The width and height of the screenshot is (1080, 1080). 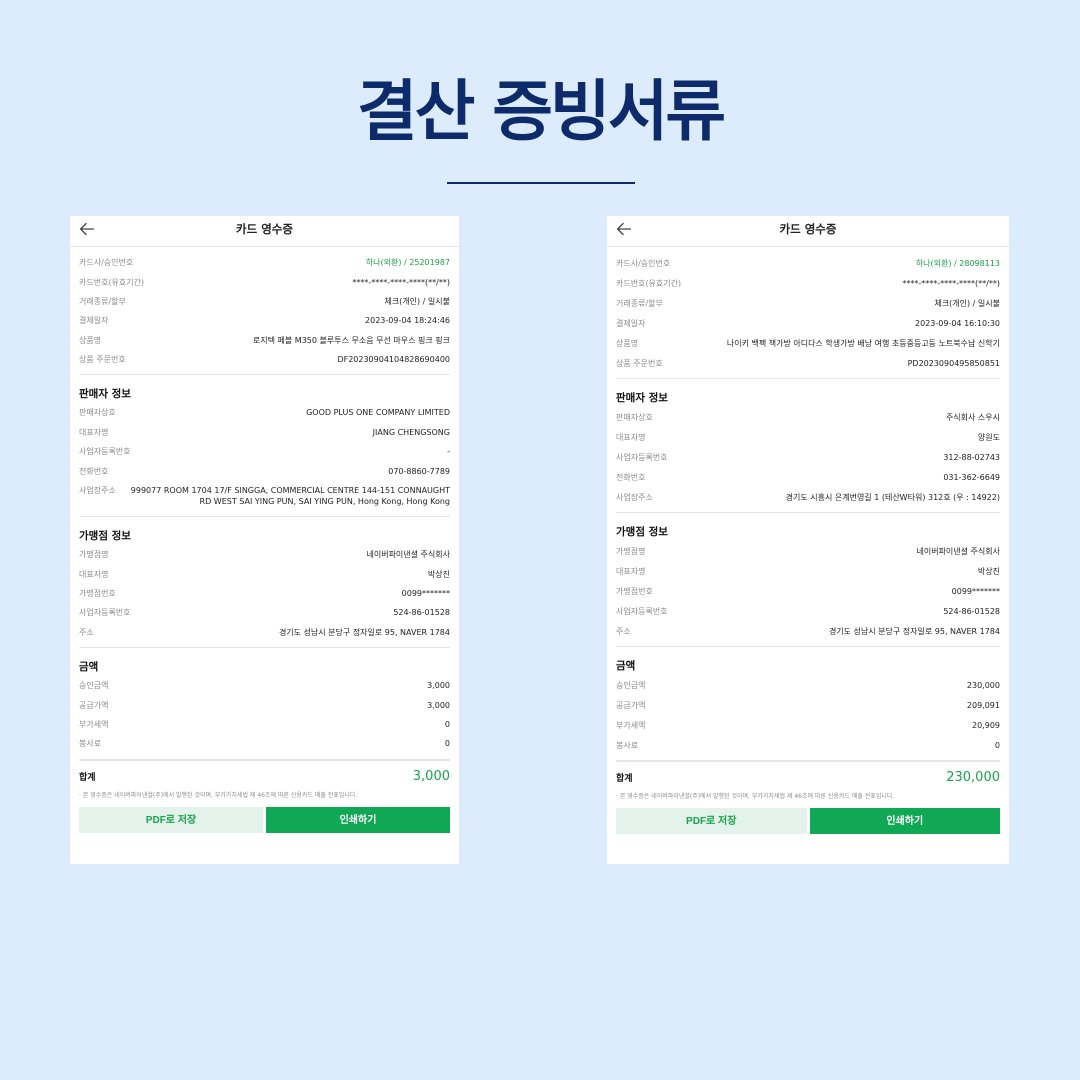 I want to click on info-row: 카드사/승인번호 하나(외환) / 28098113, so click(x=808, y=263).